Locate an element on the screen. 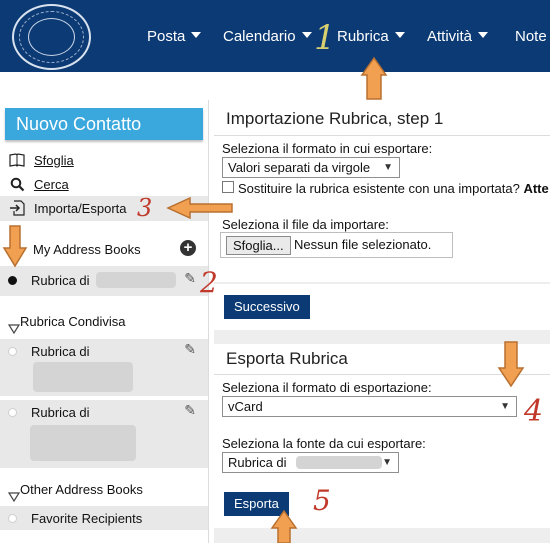  import-actions: Successivo is located at coordinates (382, 307).